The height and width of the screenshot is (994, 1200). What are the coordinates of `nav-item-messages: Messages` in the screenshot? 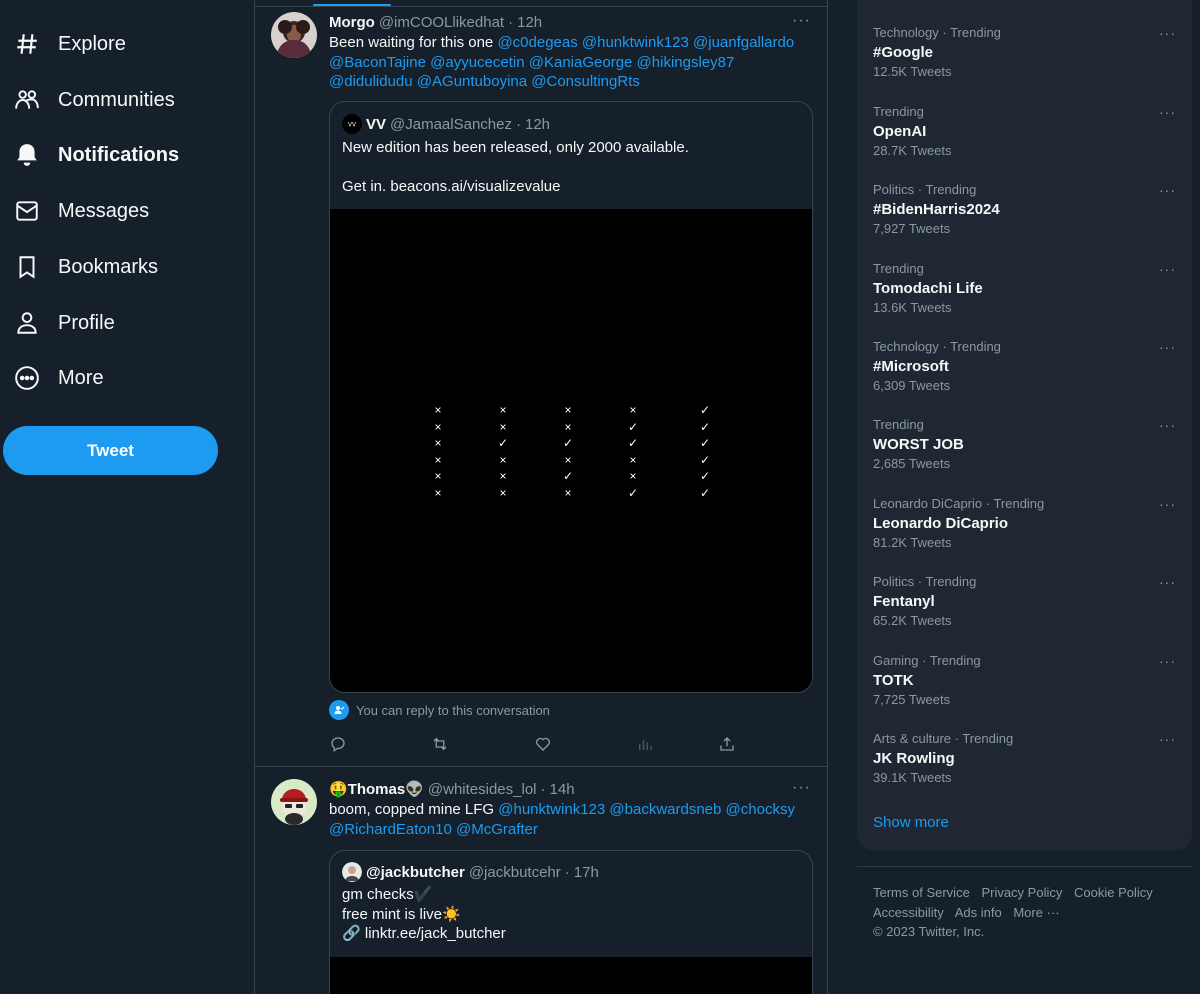 It's located at (80, 211).